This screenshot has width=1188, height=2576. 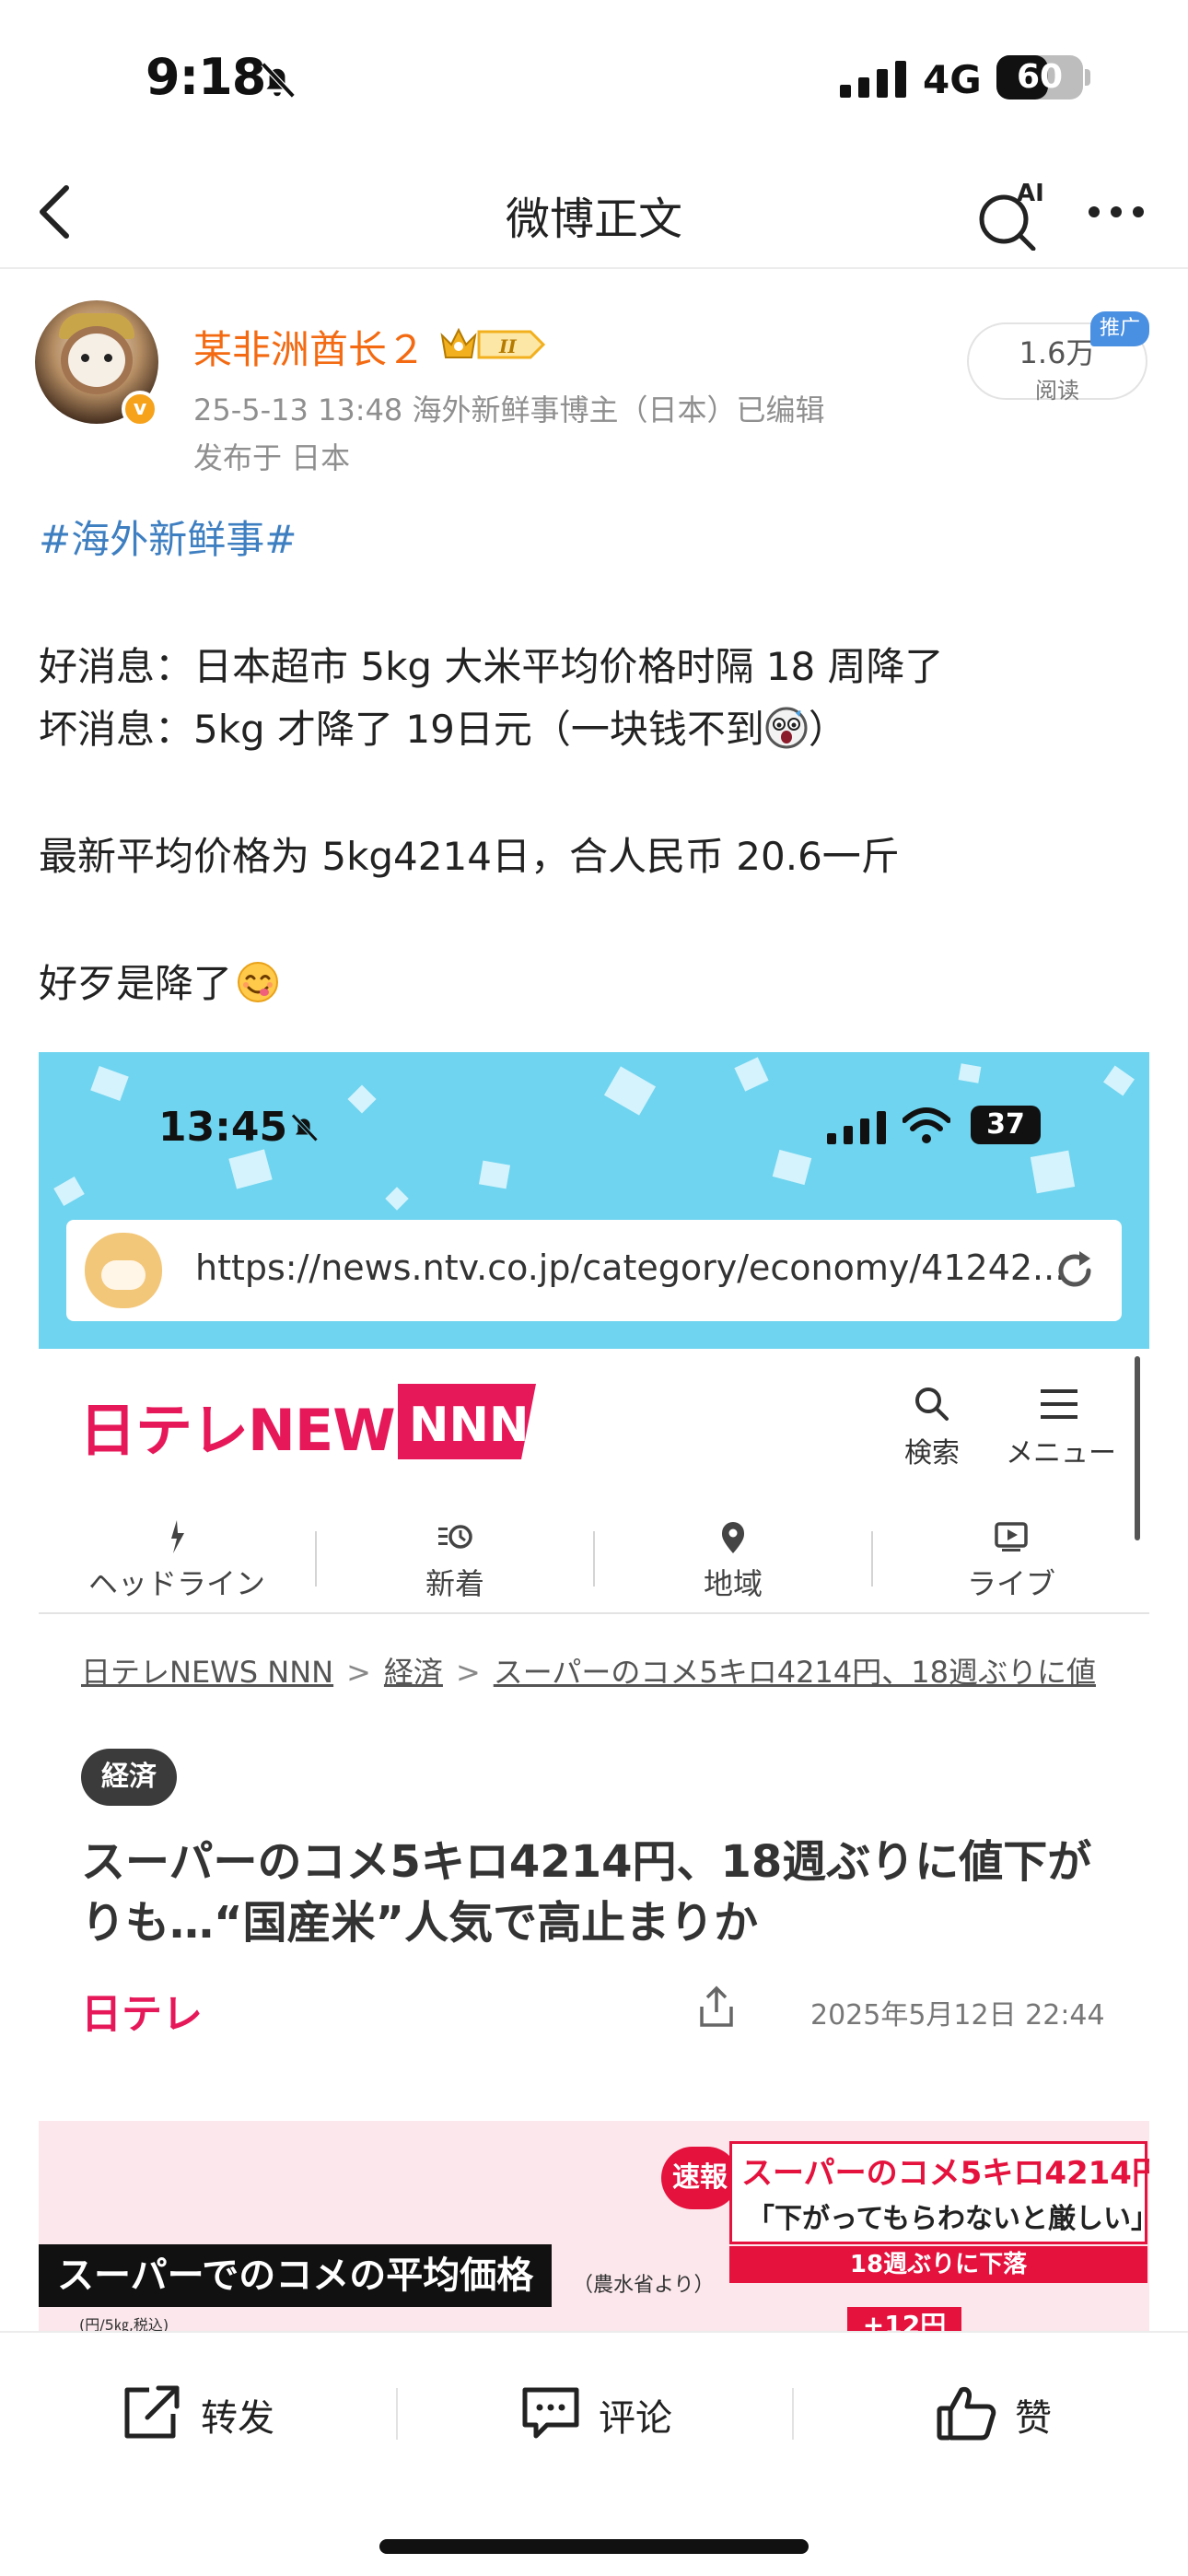 I want to click on clock-list-icon, so click(x=455, y=1537).